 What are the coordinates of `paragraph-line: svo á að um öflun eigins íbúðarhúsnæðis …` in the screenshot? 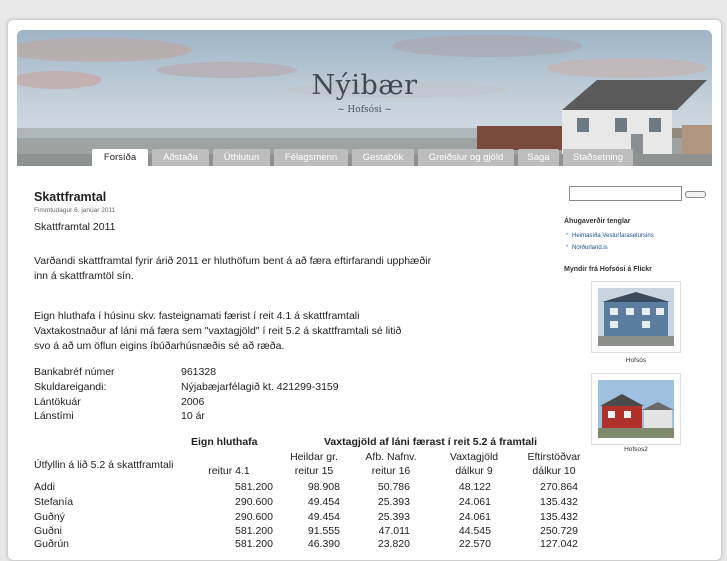 It's located at (159, 346).